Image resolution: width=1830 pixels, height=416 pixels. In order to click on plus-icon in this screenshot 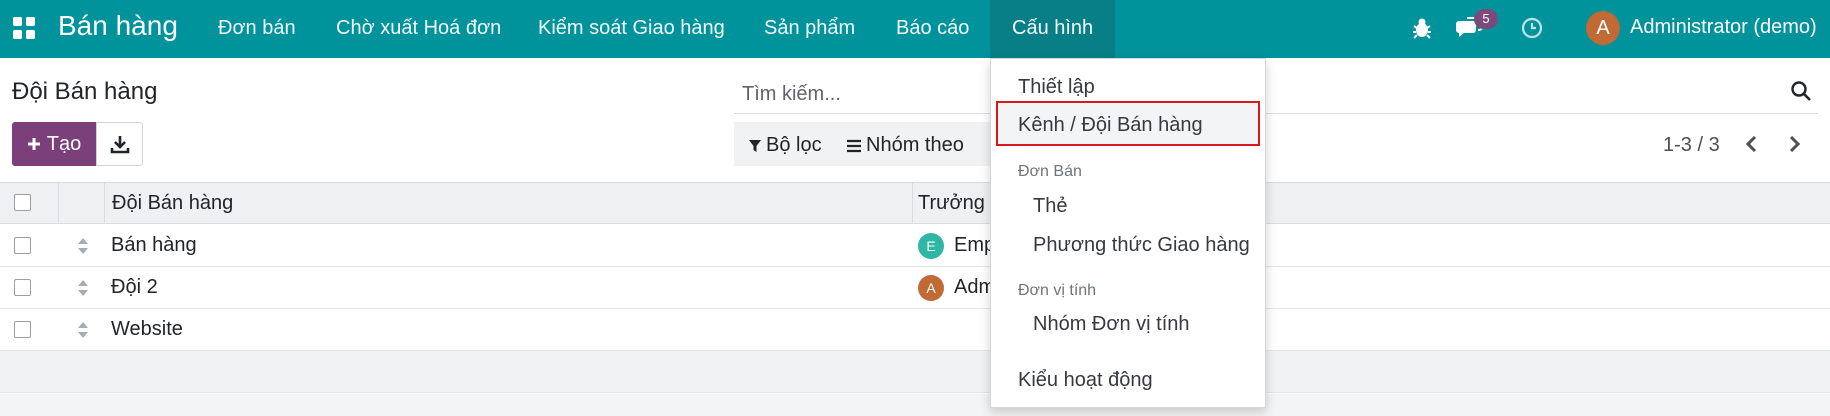, I will do `click(33, 144)`.